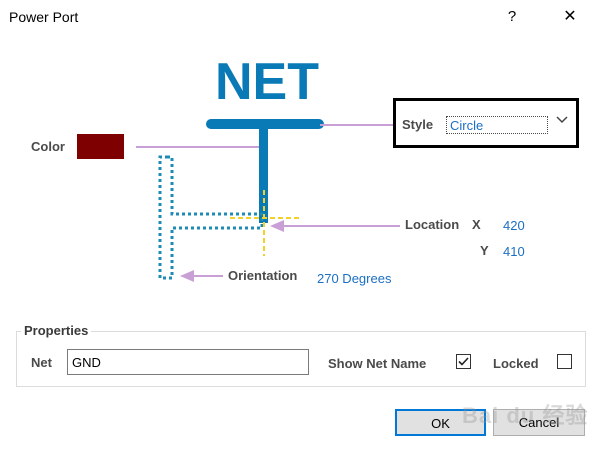 This screenshot has height=452, width=600. I want to click on show-net-name-checkbox, so click(463, 361).